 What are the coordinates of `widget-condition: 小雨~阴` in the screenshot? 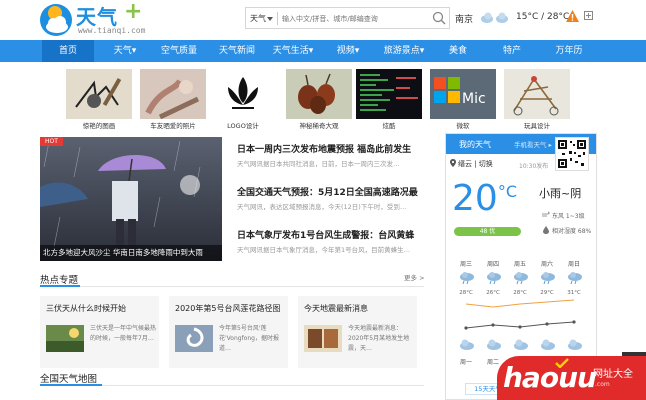 It's located at (560, 193).